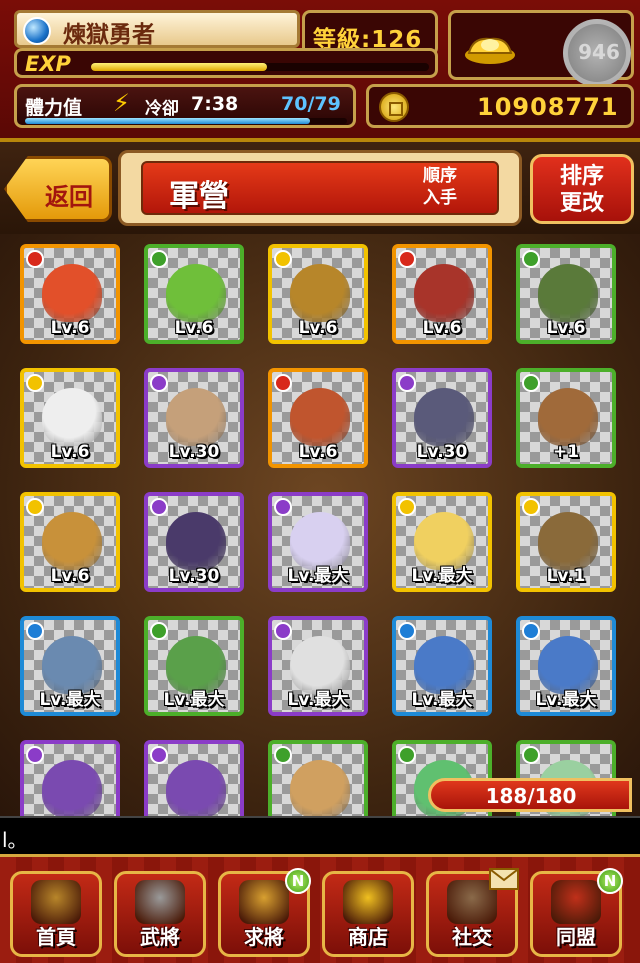  What do you see at coordinates (264, 937) in the screenshot?
I see `nav-label: 求將` at bounding box center [264, 937].